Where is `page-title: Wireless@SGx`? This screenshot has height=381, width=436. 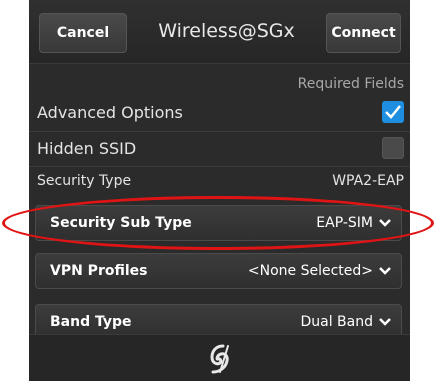
page-title: Wireless@SGx is located at coordinates (226, 31).